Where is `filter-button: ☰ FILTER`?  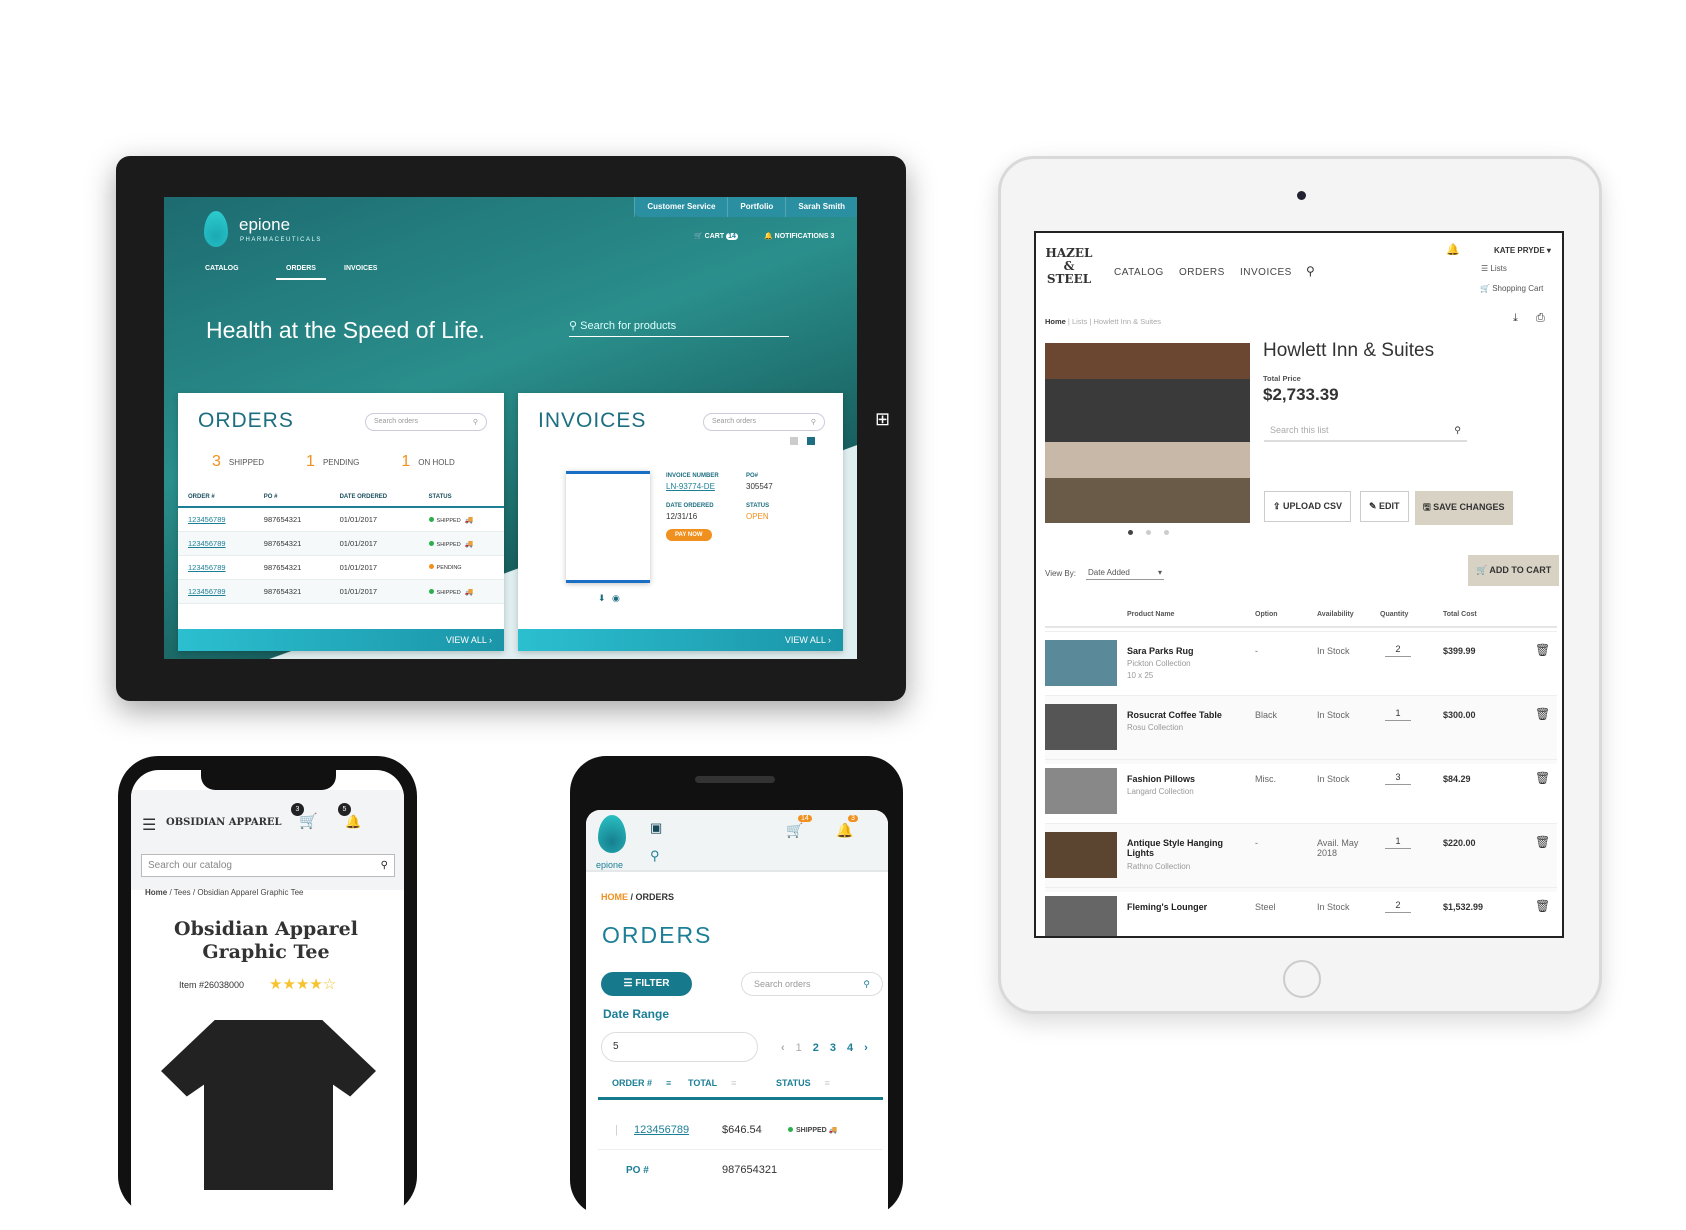 filter-button: ☰ FILTER is located at coordinates (646, 984).